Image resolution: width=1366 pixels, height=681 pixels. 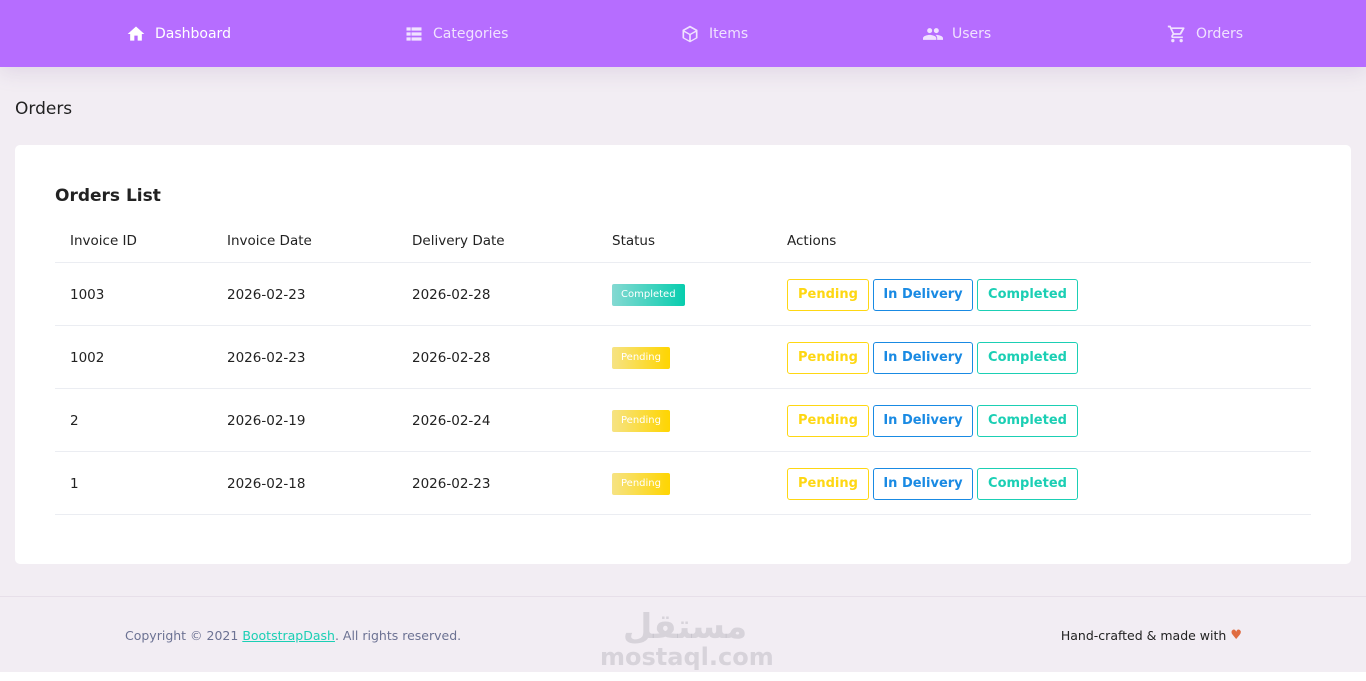 I want to click on nav-item-label: Users, so click(x=972, y=33).